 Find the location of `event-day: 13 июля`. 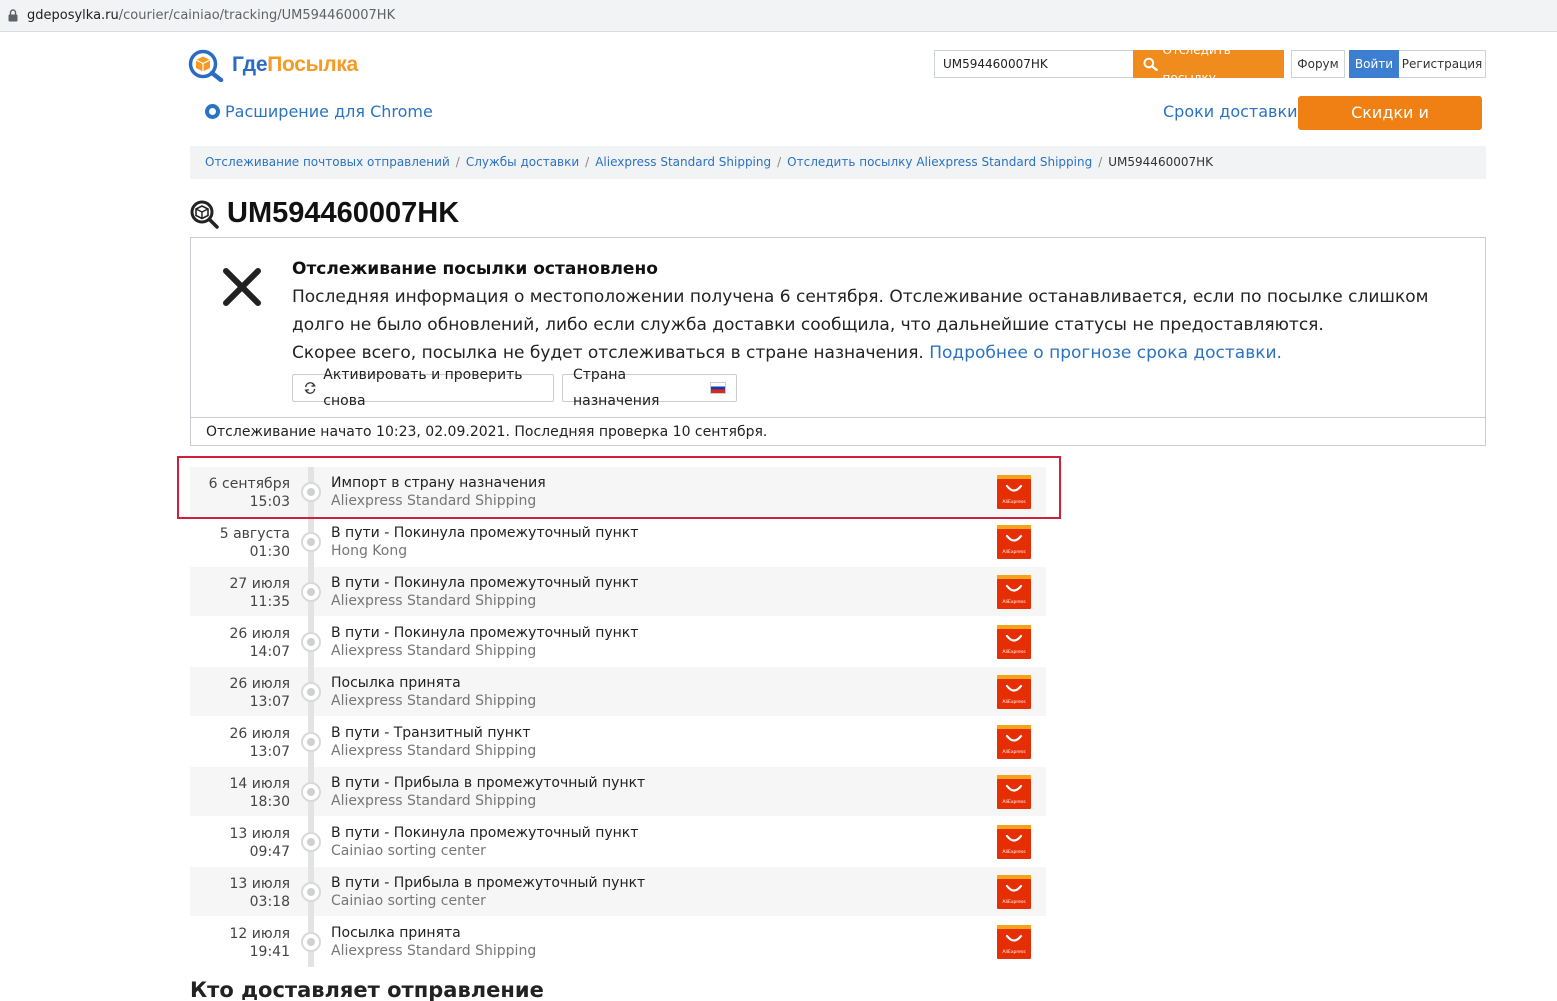

event-day: 13 июля is located at coordinates (259, 834).